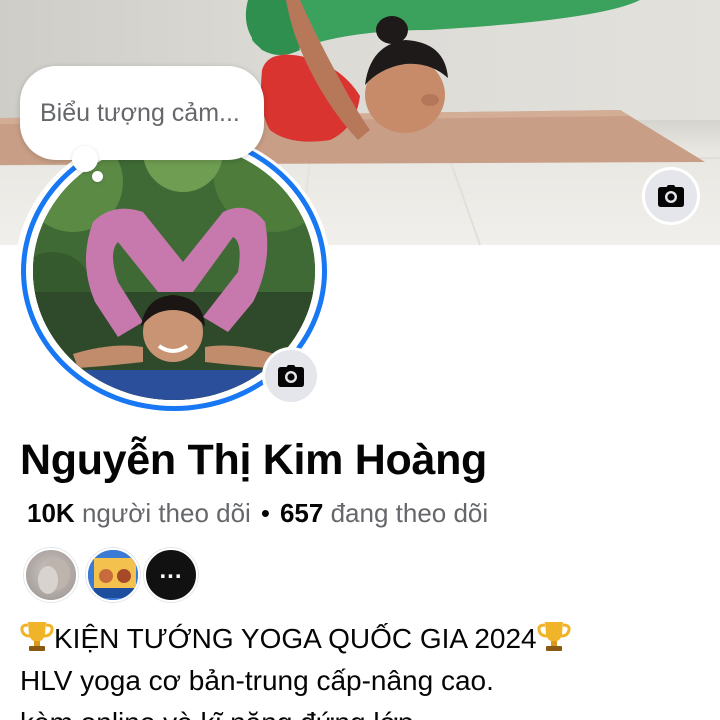  I want to click on bio-line-1: KIỆN TƯỚNG YOGA QUỐC GIA 2024, so click(365, 639).